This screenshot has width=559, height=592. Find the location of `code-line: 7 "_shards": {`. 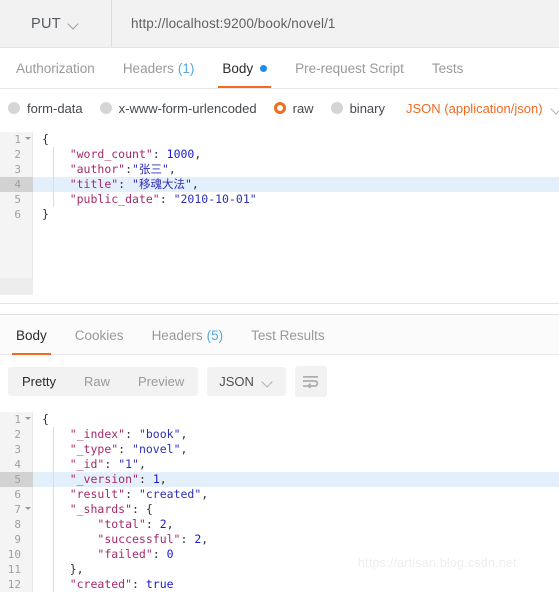

code-line: 7 "_shards": { is located at coordinates (279, 509).